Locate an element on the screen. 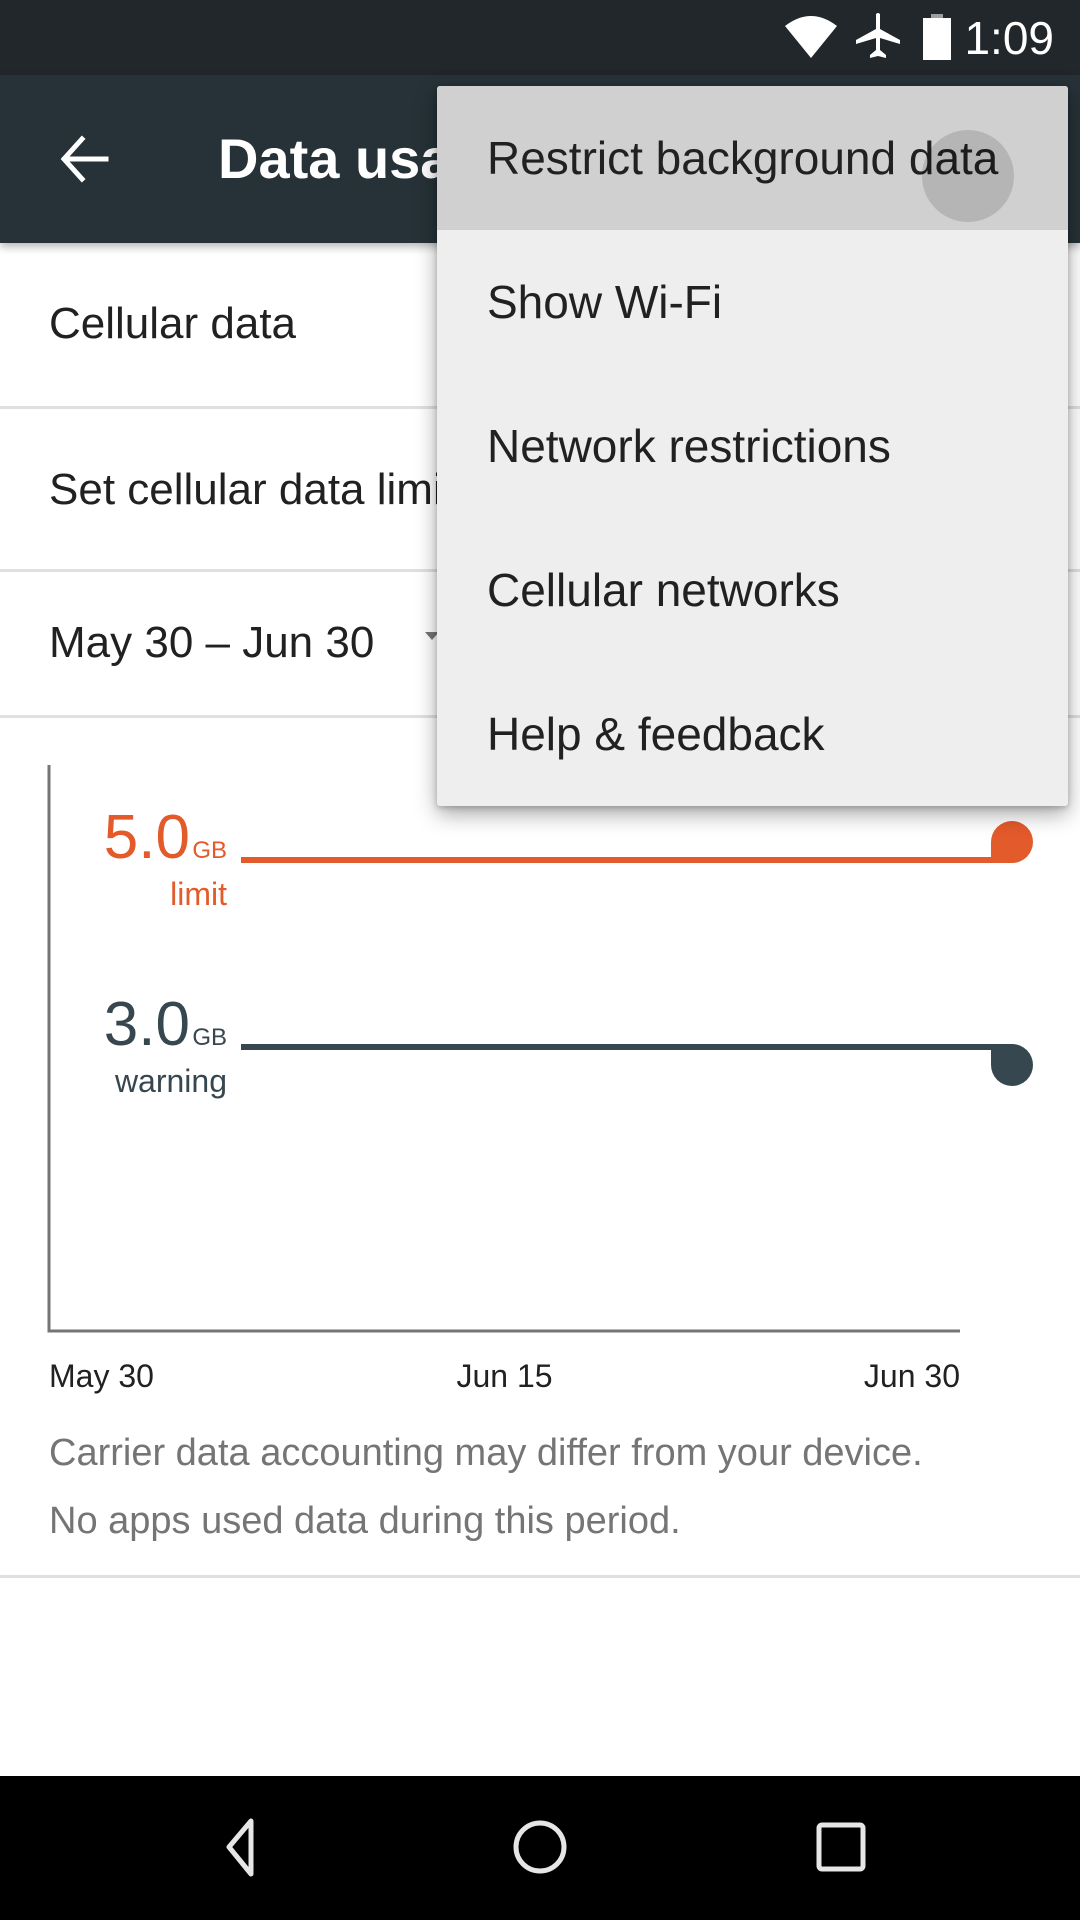 The width and height of the screenshot is (1080, 1920). nav-home-button is located at coordinates (540, 1848).